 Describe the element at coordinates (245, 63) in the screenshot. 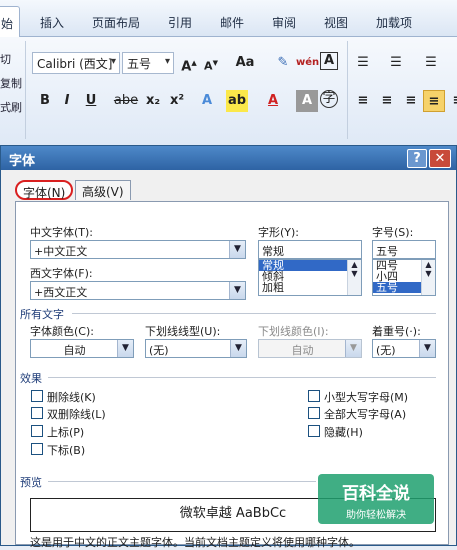

I see `change-case-button: Aa` at that location.